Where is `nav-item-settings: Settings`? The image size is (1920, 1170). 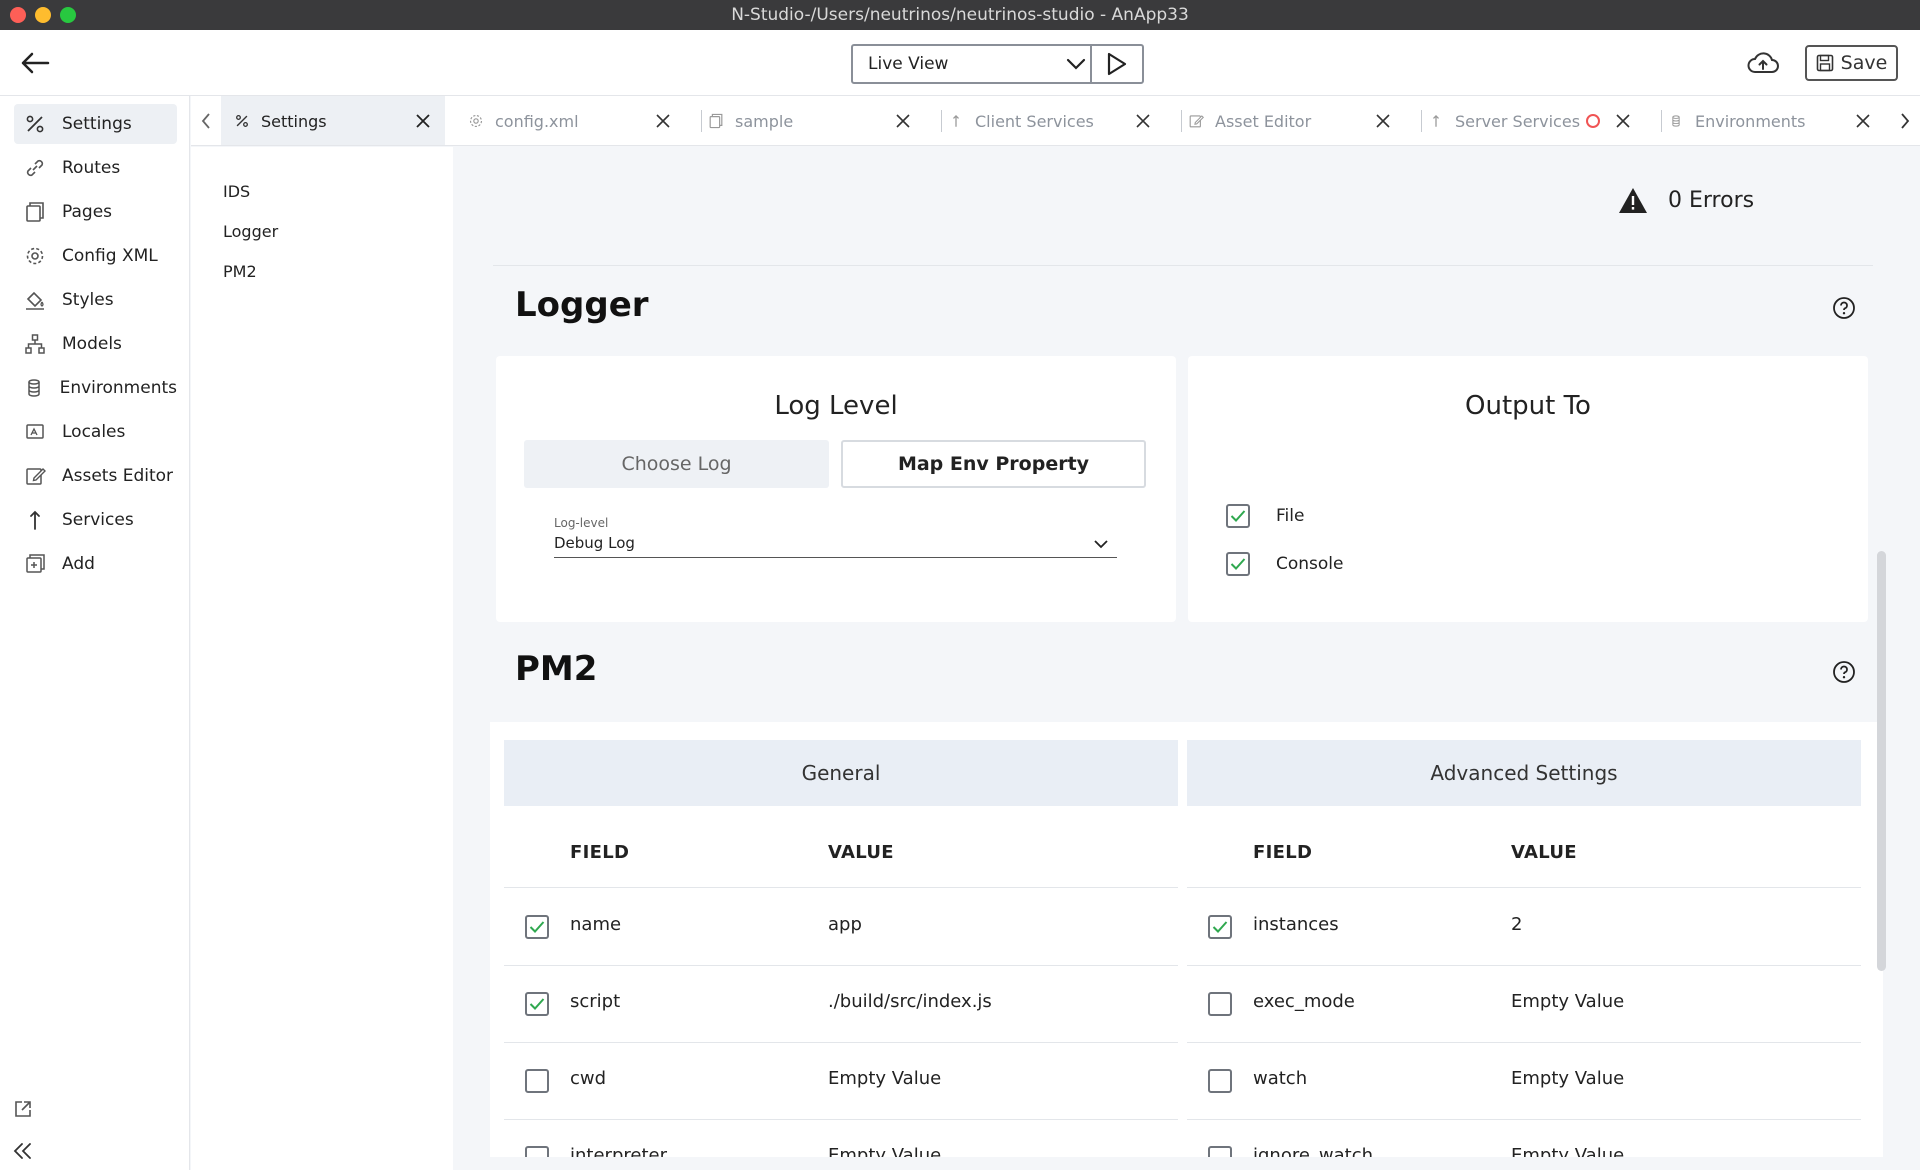 nav-item-settings: Settings is located at coordinates (95, 124).